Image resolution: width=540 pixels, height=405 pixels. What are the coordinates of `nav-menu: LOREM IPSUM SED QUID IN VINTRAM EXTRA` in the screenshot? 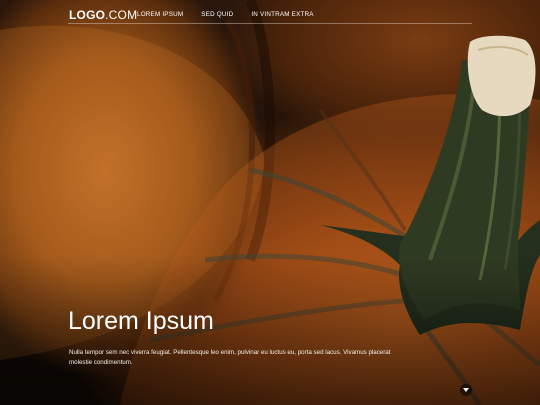 It's located at (234, 14).